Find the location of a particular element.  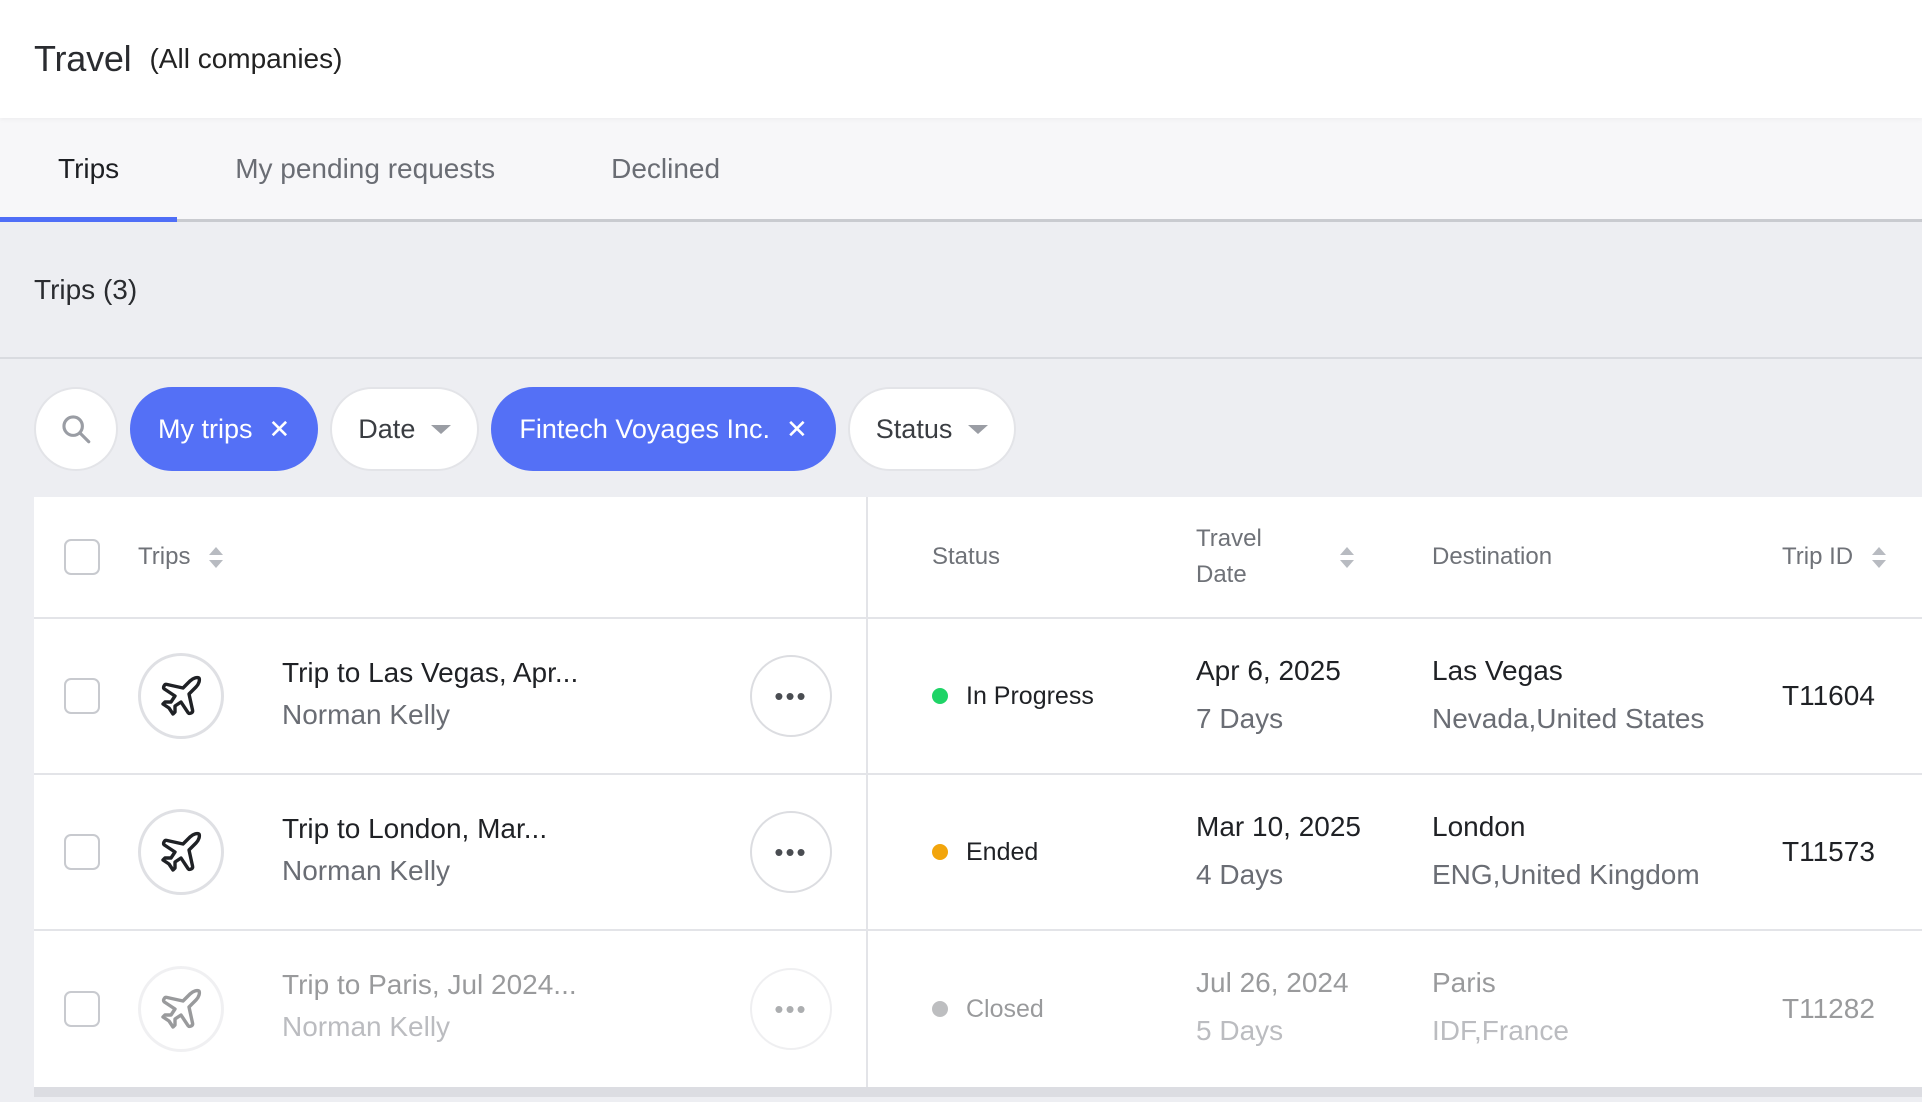

destination-region: IDF,France is located at coordinates (1500, 1030).